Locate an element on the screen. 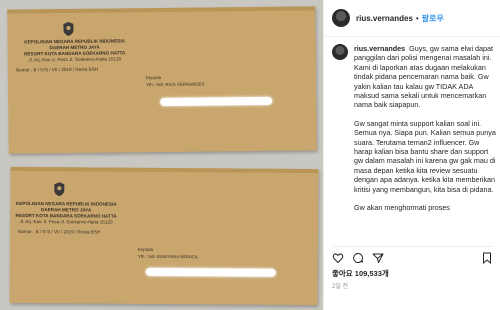 This screenshot has height=310, width=500. share-icon is located at coordinates (378, 258).